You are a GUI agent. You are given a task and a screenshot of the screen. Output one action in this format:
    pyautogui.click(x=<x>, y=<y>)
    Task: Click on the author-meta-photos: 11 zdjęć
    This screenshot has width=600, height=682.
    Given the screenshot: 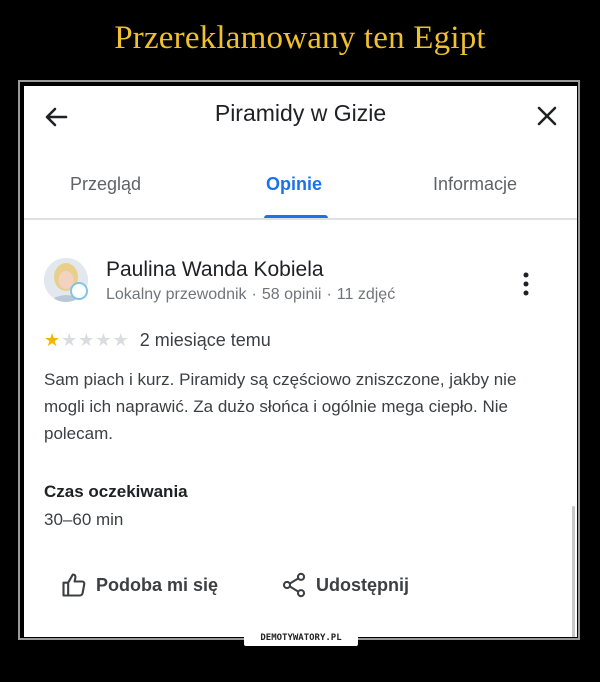 What is the action you would take?
    pyautogui.click(x=366, y=294)
    